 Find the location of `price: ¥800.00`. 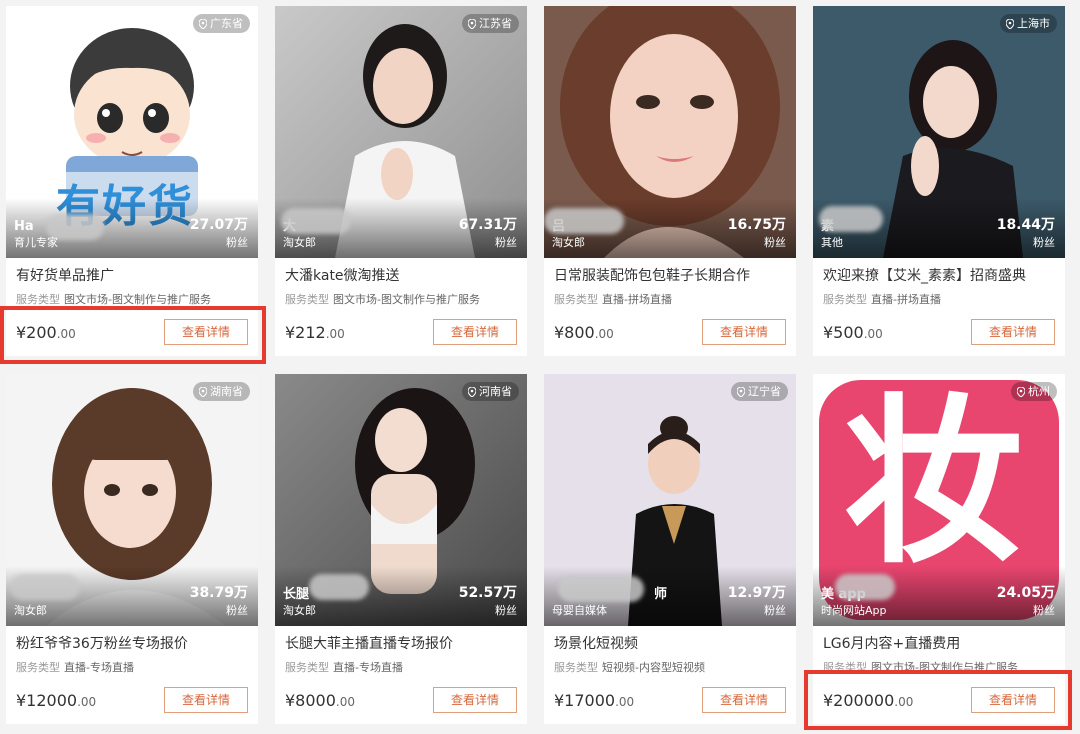

price: ¥800.00 is located at coordinates (584, 332).